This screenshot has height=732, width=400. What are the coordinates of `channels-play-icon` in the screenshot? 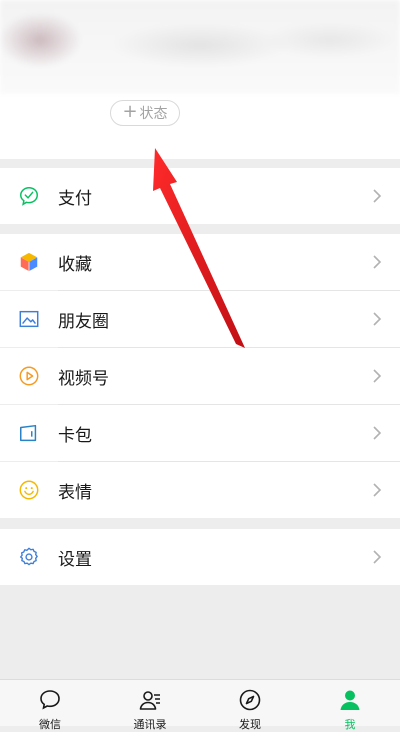 It's located at (29, 376).